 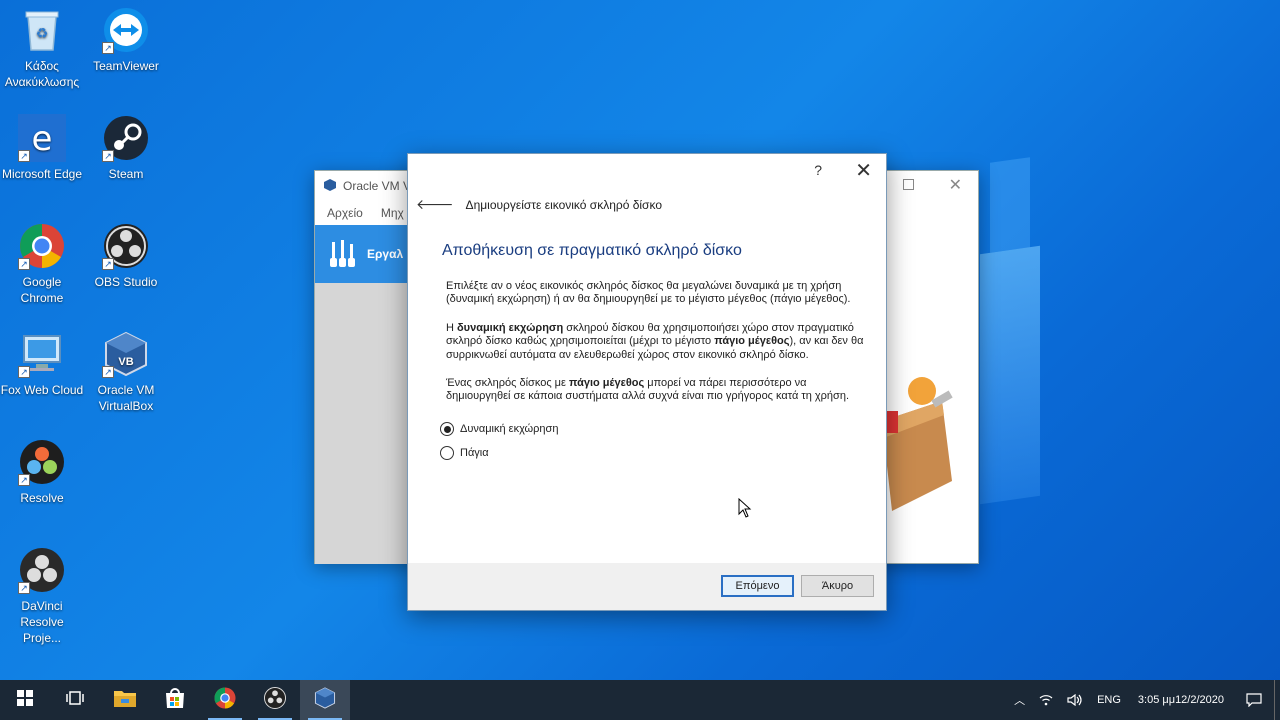 What do you see at coordinates (592, 250) in the screenshot?
I see `page-heading: Αποθήκευση σε πραγματικό σκληρό δίσκο` at bounding box center [592, 250].